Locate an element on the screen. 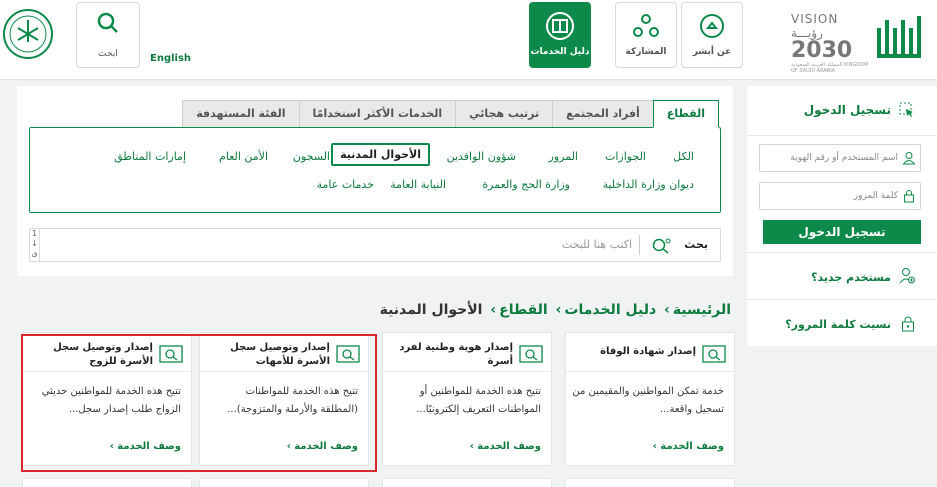 The height and width of the screenshot is (487, 937). card-title: إصدار شهادة الوفاة is located at coordinates (648, 351).